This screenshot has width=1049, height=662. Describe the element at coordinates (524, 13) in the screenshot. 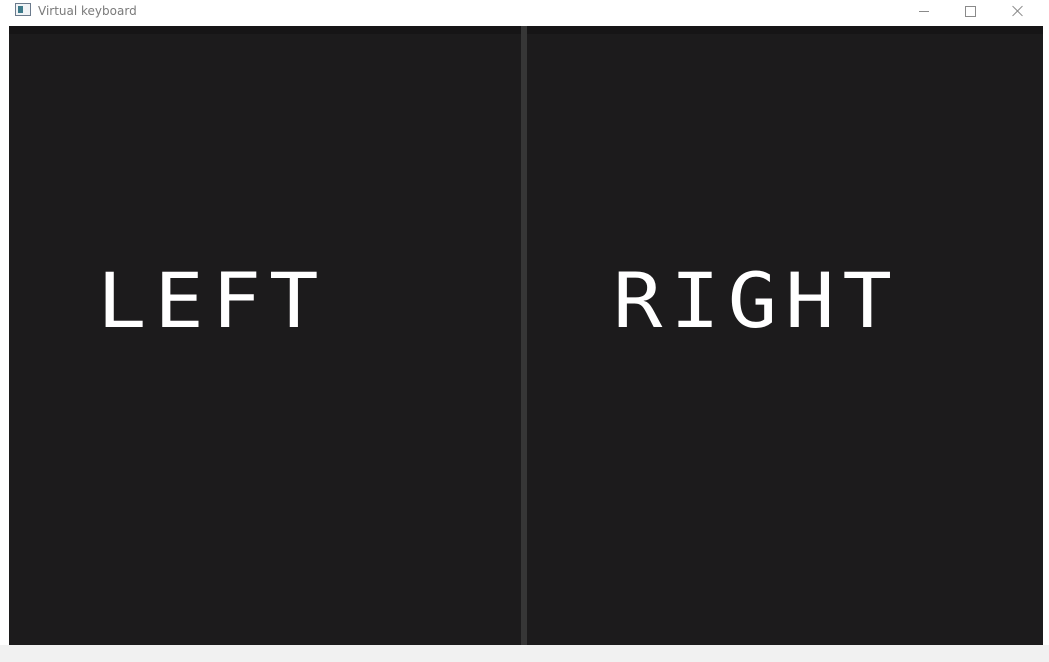

I see `title-bar: Virtual keyboard` at that location.